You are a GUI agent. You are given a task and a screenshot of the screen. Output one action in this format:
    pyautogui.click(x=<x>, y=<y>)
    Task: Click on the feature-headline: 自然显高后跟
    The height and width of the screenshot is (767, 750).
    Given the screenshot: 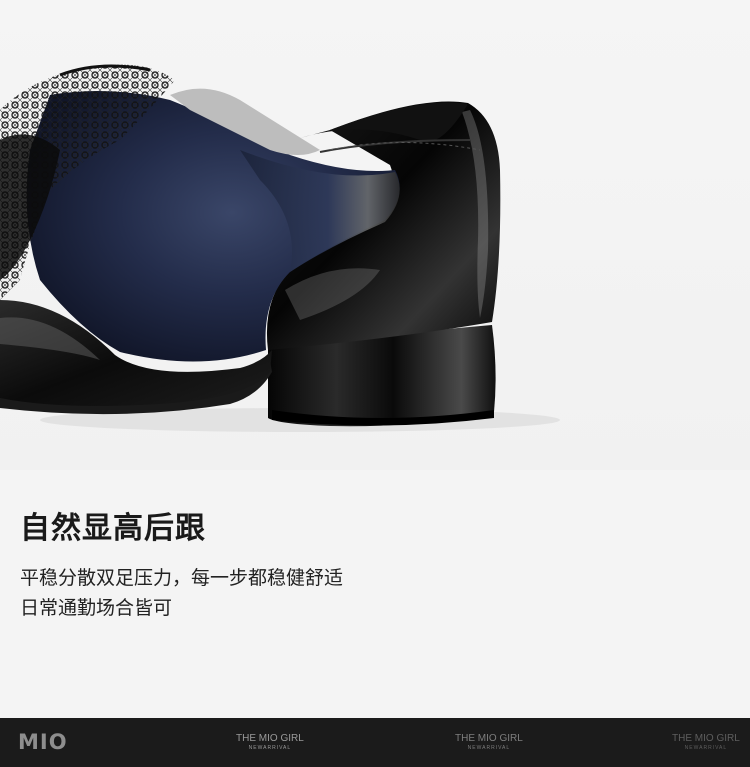 What is the action you would take?
    pyautogui.click(x=113, y=528)
    